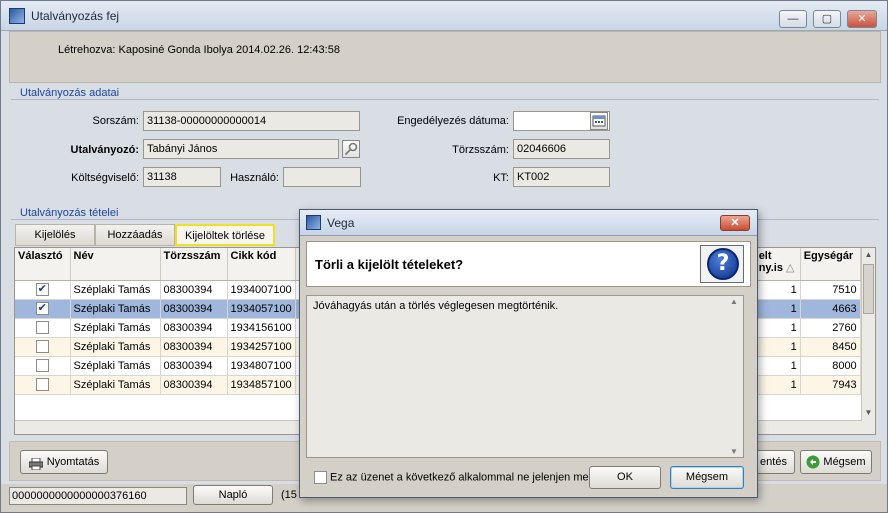  What do you see at coordinates (64, 462) in the screenshot?
I see `print-button: Nyomtatás` at bounding box center [64, 462].